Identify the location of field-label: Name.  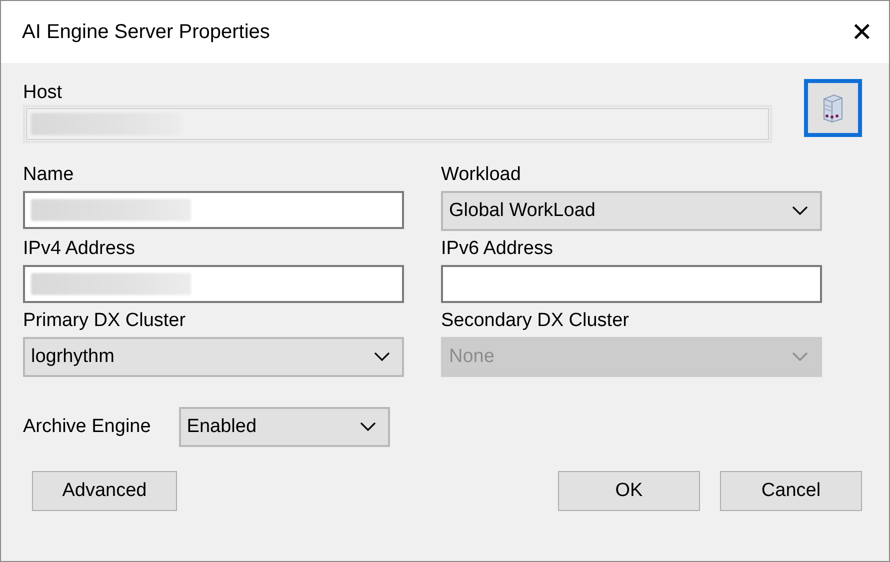
(49, 175).